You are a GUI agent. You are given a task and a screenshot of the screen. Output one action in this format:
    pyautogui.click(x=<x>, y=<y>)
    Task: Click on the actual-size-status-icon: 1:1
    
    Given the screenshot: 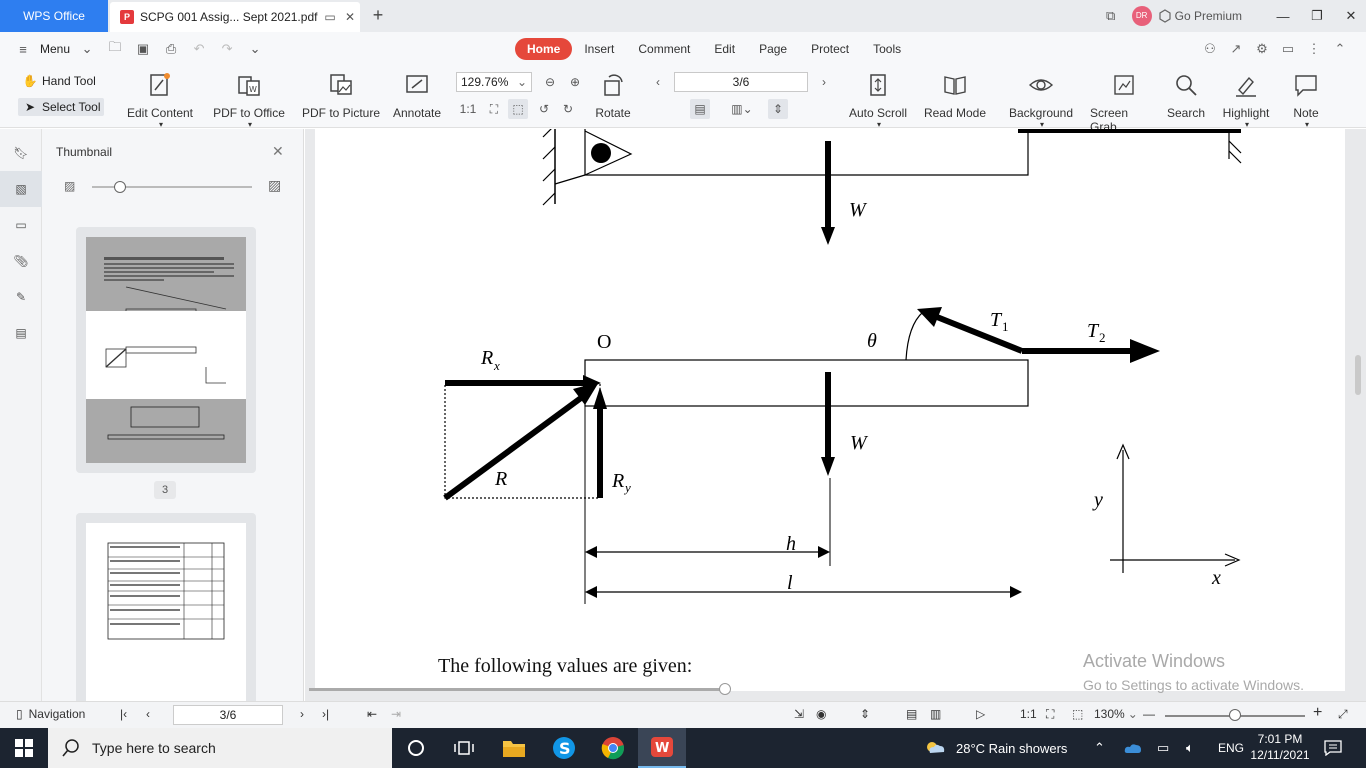 What is the action you would take?
    pyautogui.click(x=1028, y=714)
    